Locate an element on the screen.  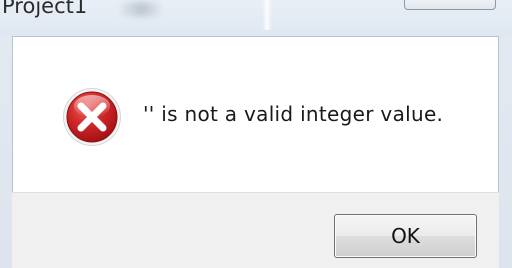
title-bar-glare is located at coordinates (141, 9).